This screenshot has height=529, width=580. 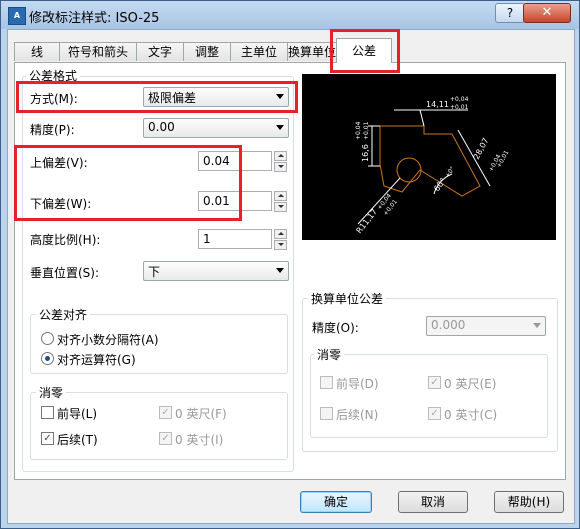 What do you see at coordinates (529, 502) in the screenshot?
I see `help-button: 帮助(H)` at bounding box center [529, 502].